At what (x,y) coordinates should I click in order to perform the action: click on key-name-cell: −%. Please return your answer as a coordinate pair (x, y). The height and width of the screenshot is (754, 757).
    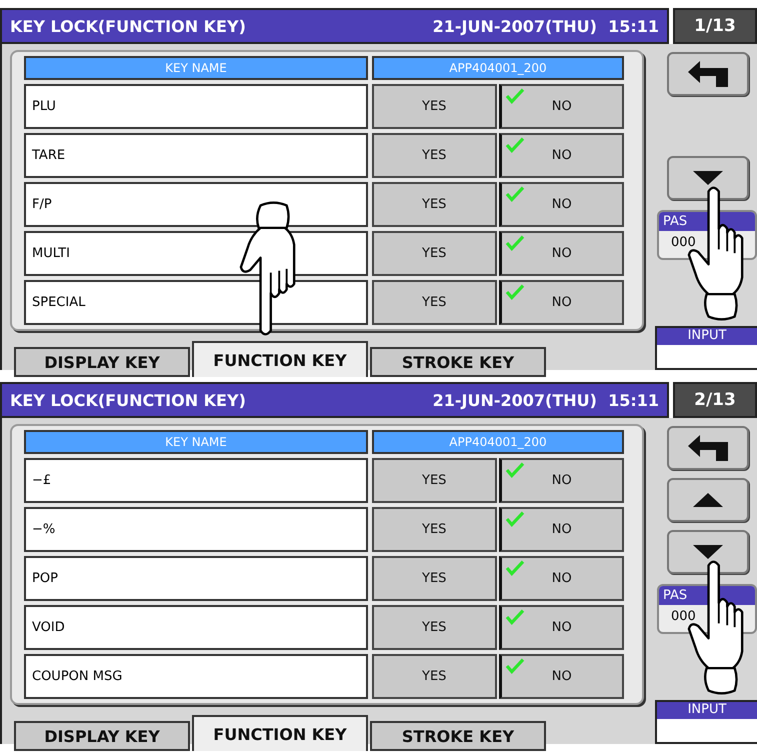
    Looking at the image, I should click on (196, 529).